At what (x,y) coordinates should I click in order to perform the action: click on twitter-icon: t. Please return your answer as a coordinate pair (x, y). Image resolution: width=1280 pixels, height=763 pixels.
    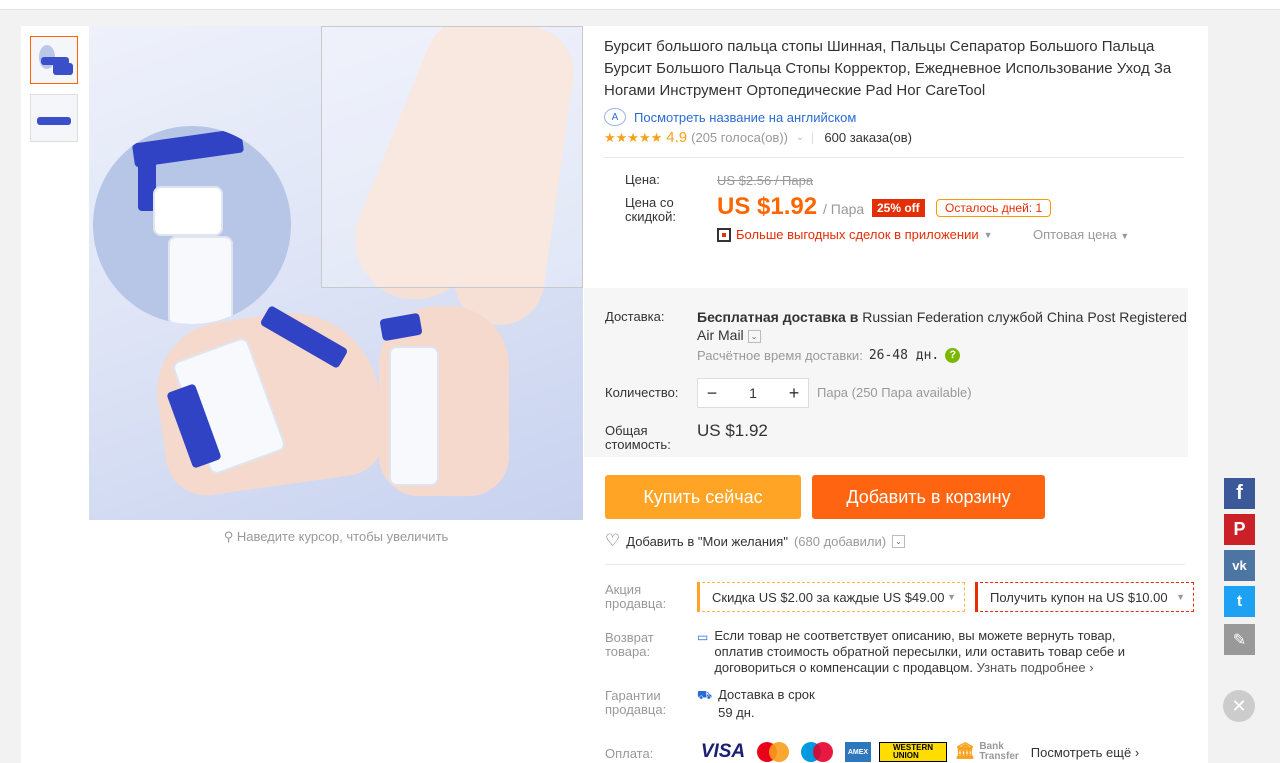
    Looking at the image, I should click on (1239, 601).